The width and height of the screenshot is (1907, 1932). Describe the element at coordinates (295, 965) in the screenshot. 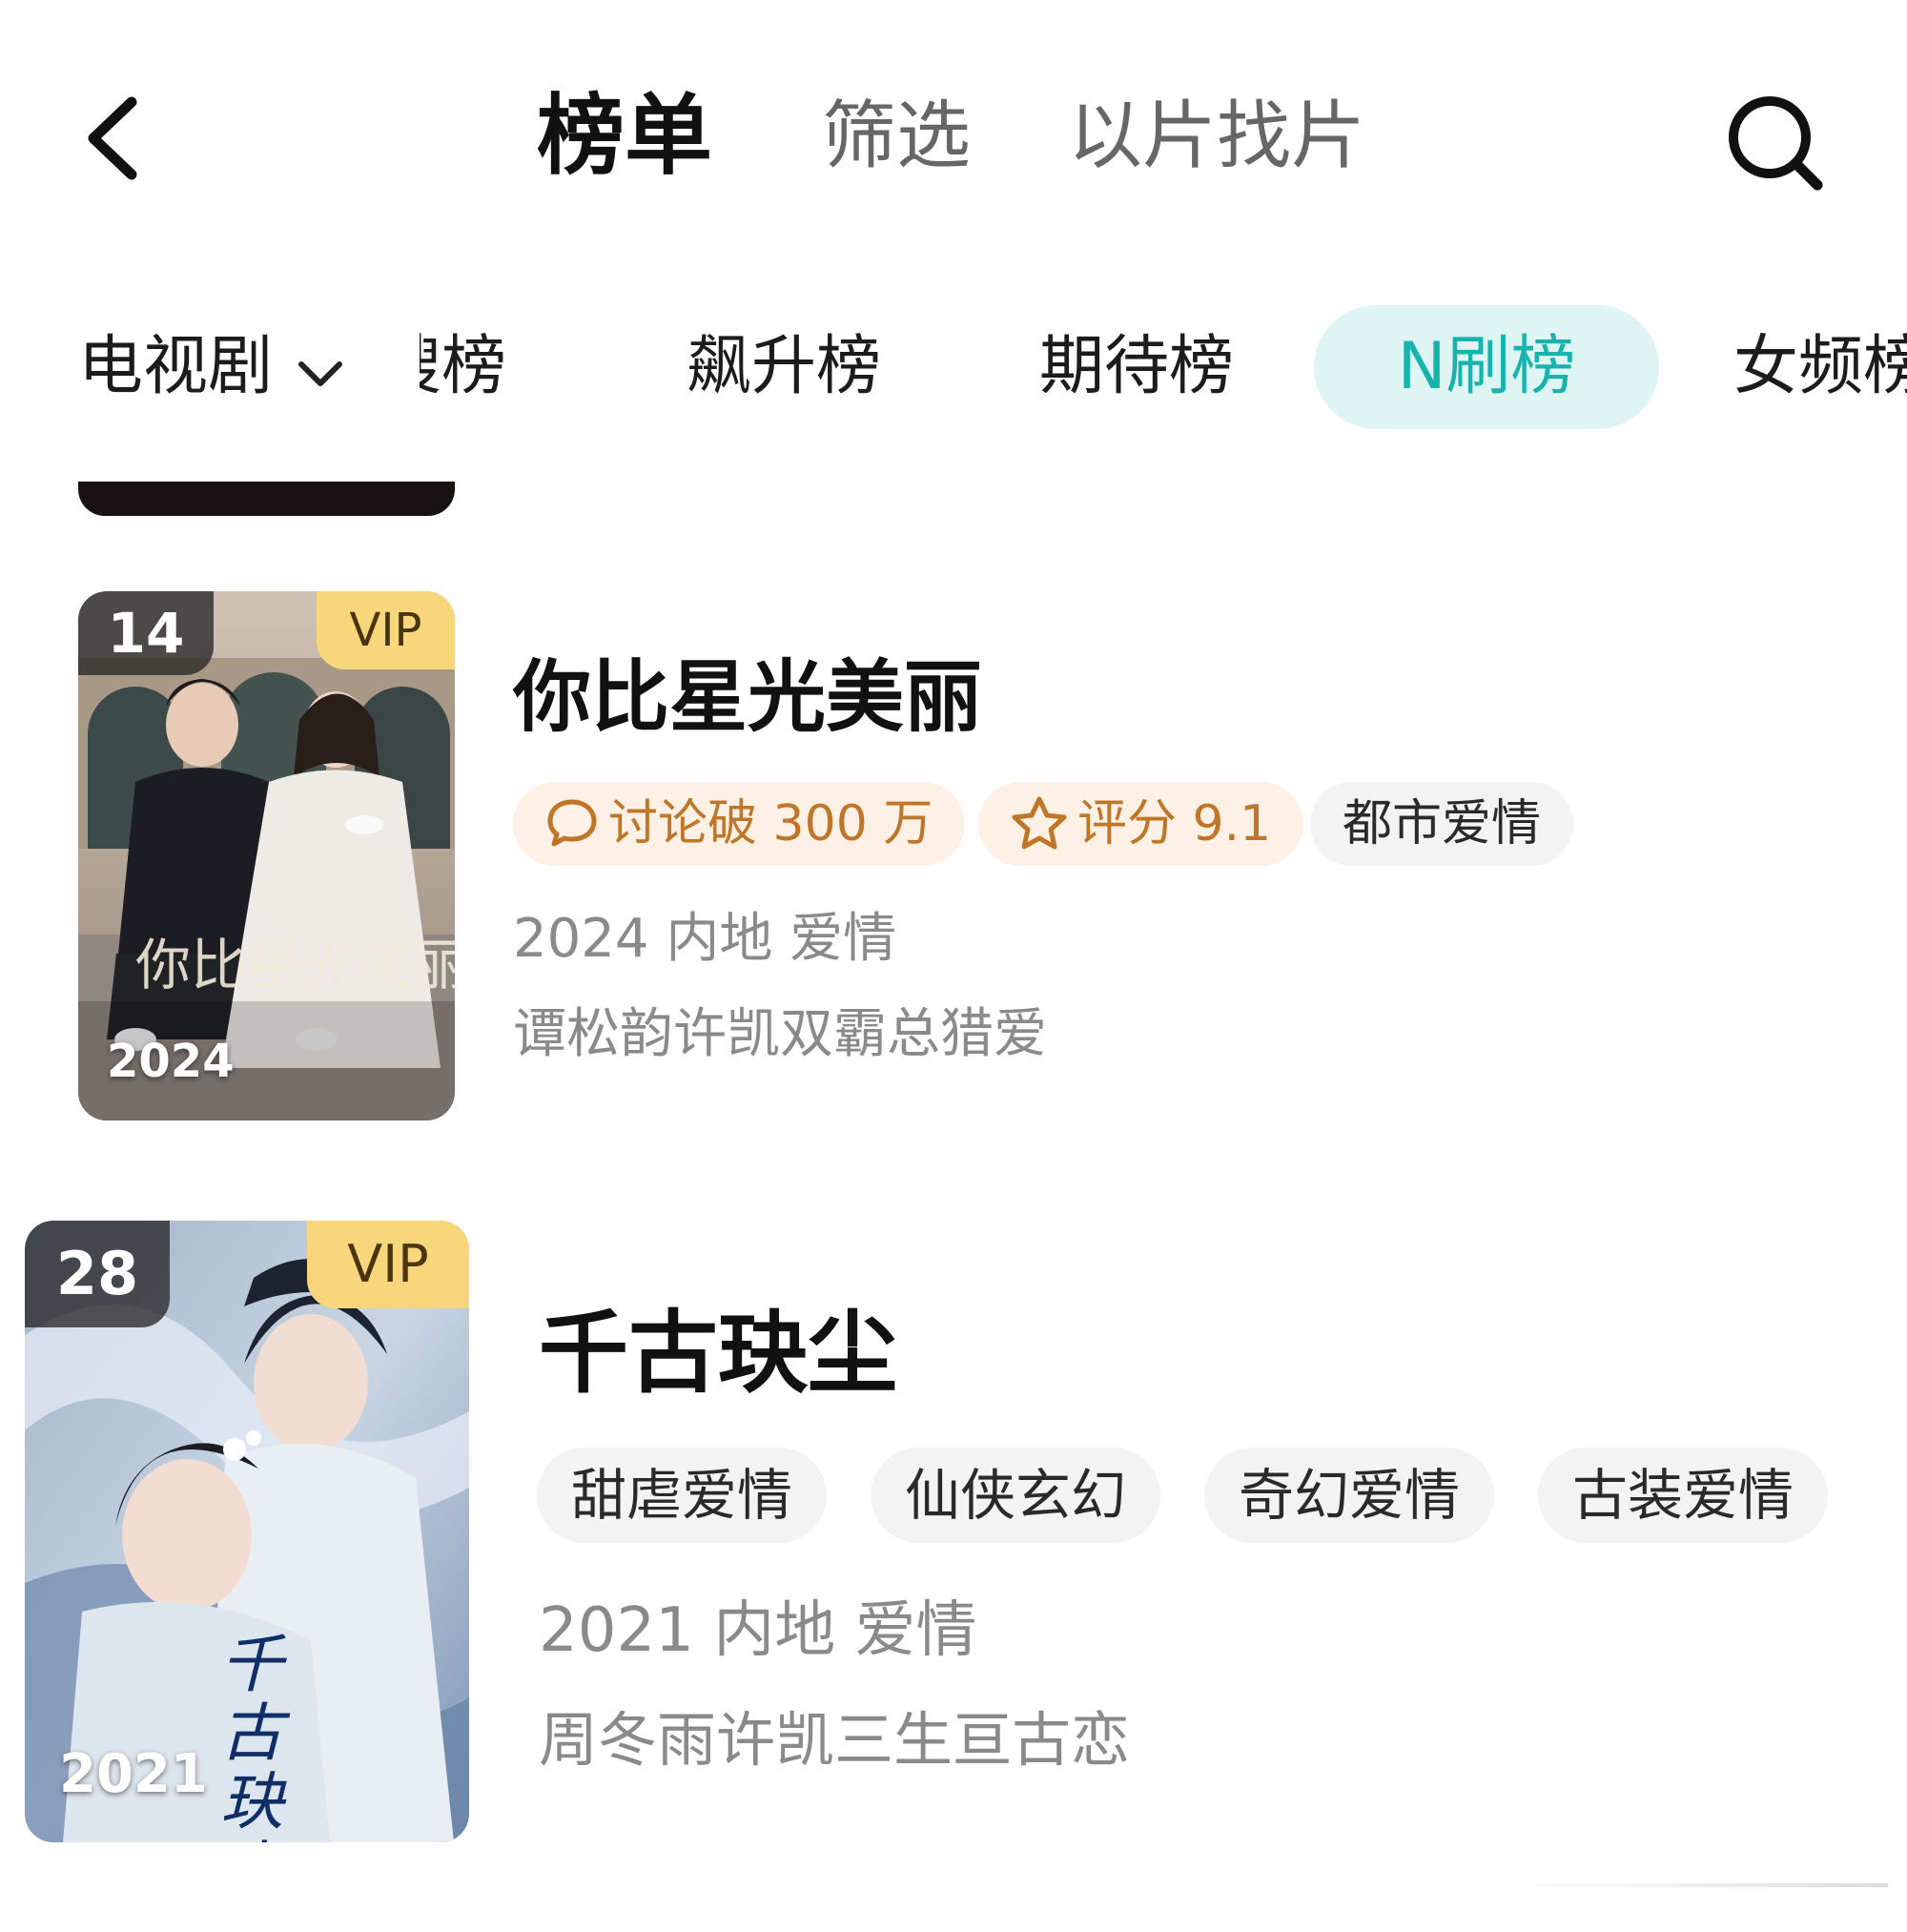

I see `poster-title-text: 你比星光美丽` at that location.